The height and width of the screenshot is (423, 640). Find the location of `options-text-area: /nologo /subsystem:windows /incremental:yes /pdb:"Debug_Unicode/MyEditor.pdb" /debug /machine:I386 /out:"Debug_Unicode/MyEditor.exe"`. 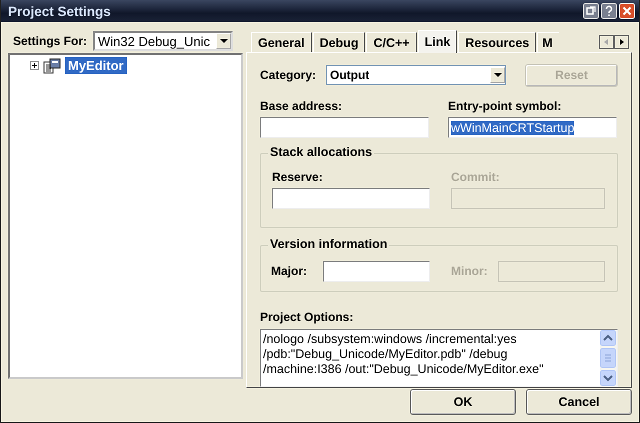

options-text-area: /nologo /subsystem:windows /incremental:yes /pdb:"Debug_Unicode/MyEditor.pdb" /debug /machine:I386 /out:"Debug_Unicode/MyEditor.exe" is located at coordinates (439, 358).